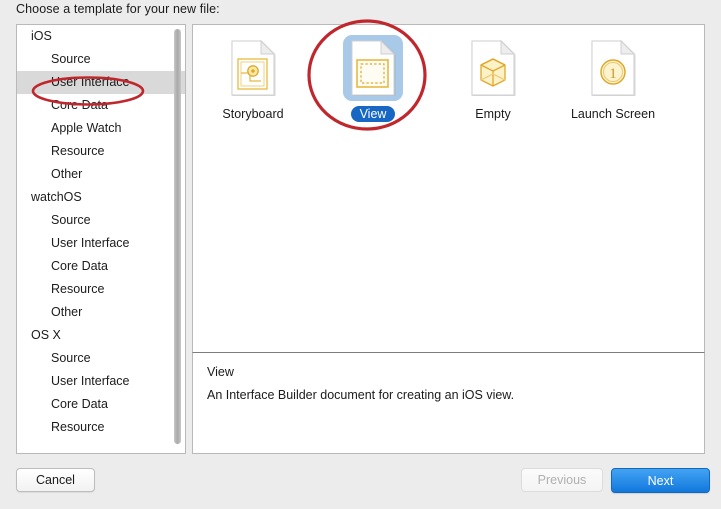 This screenshot has height=509, width=721. I want to click on template-tile-storyboard: Storyboard, so click(253, 78).